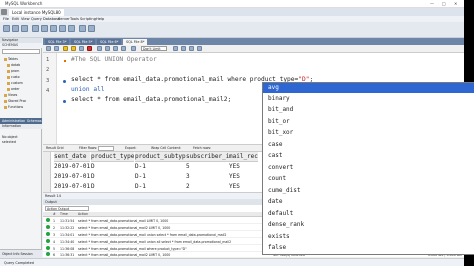 This screenshot has width=474, height=266. I want to click on column-header: subscriber_id, so click(209, 157).